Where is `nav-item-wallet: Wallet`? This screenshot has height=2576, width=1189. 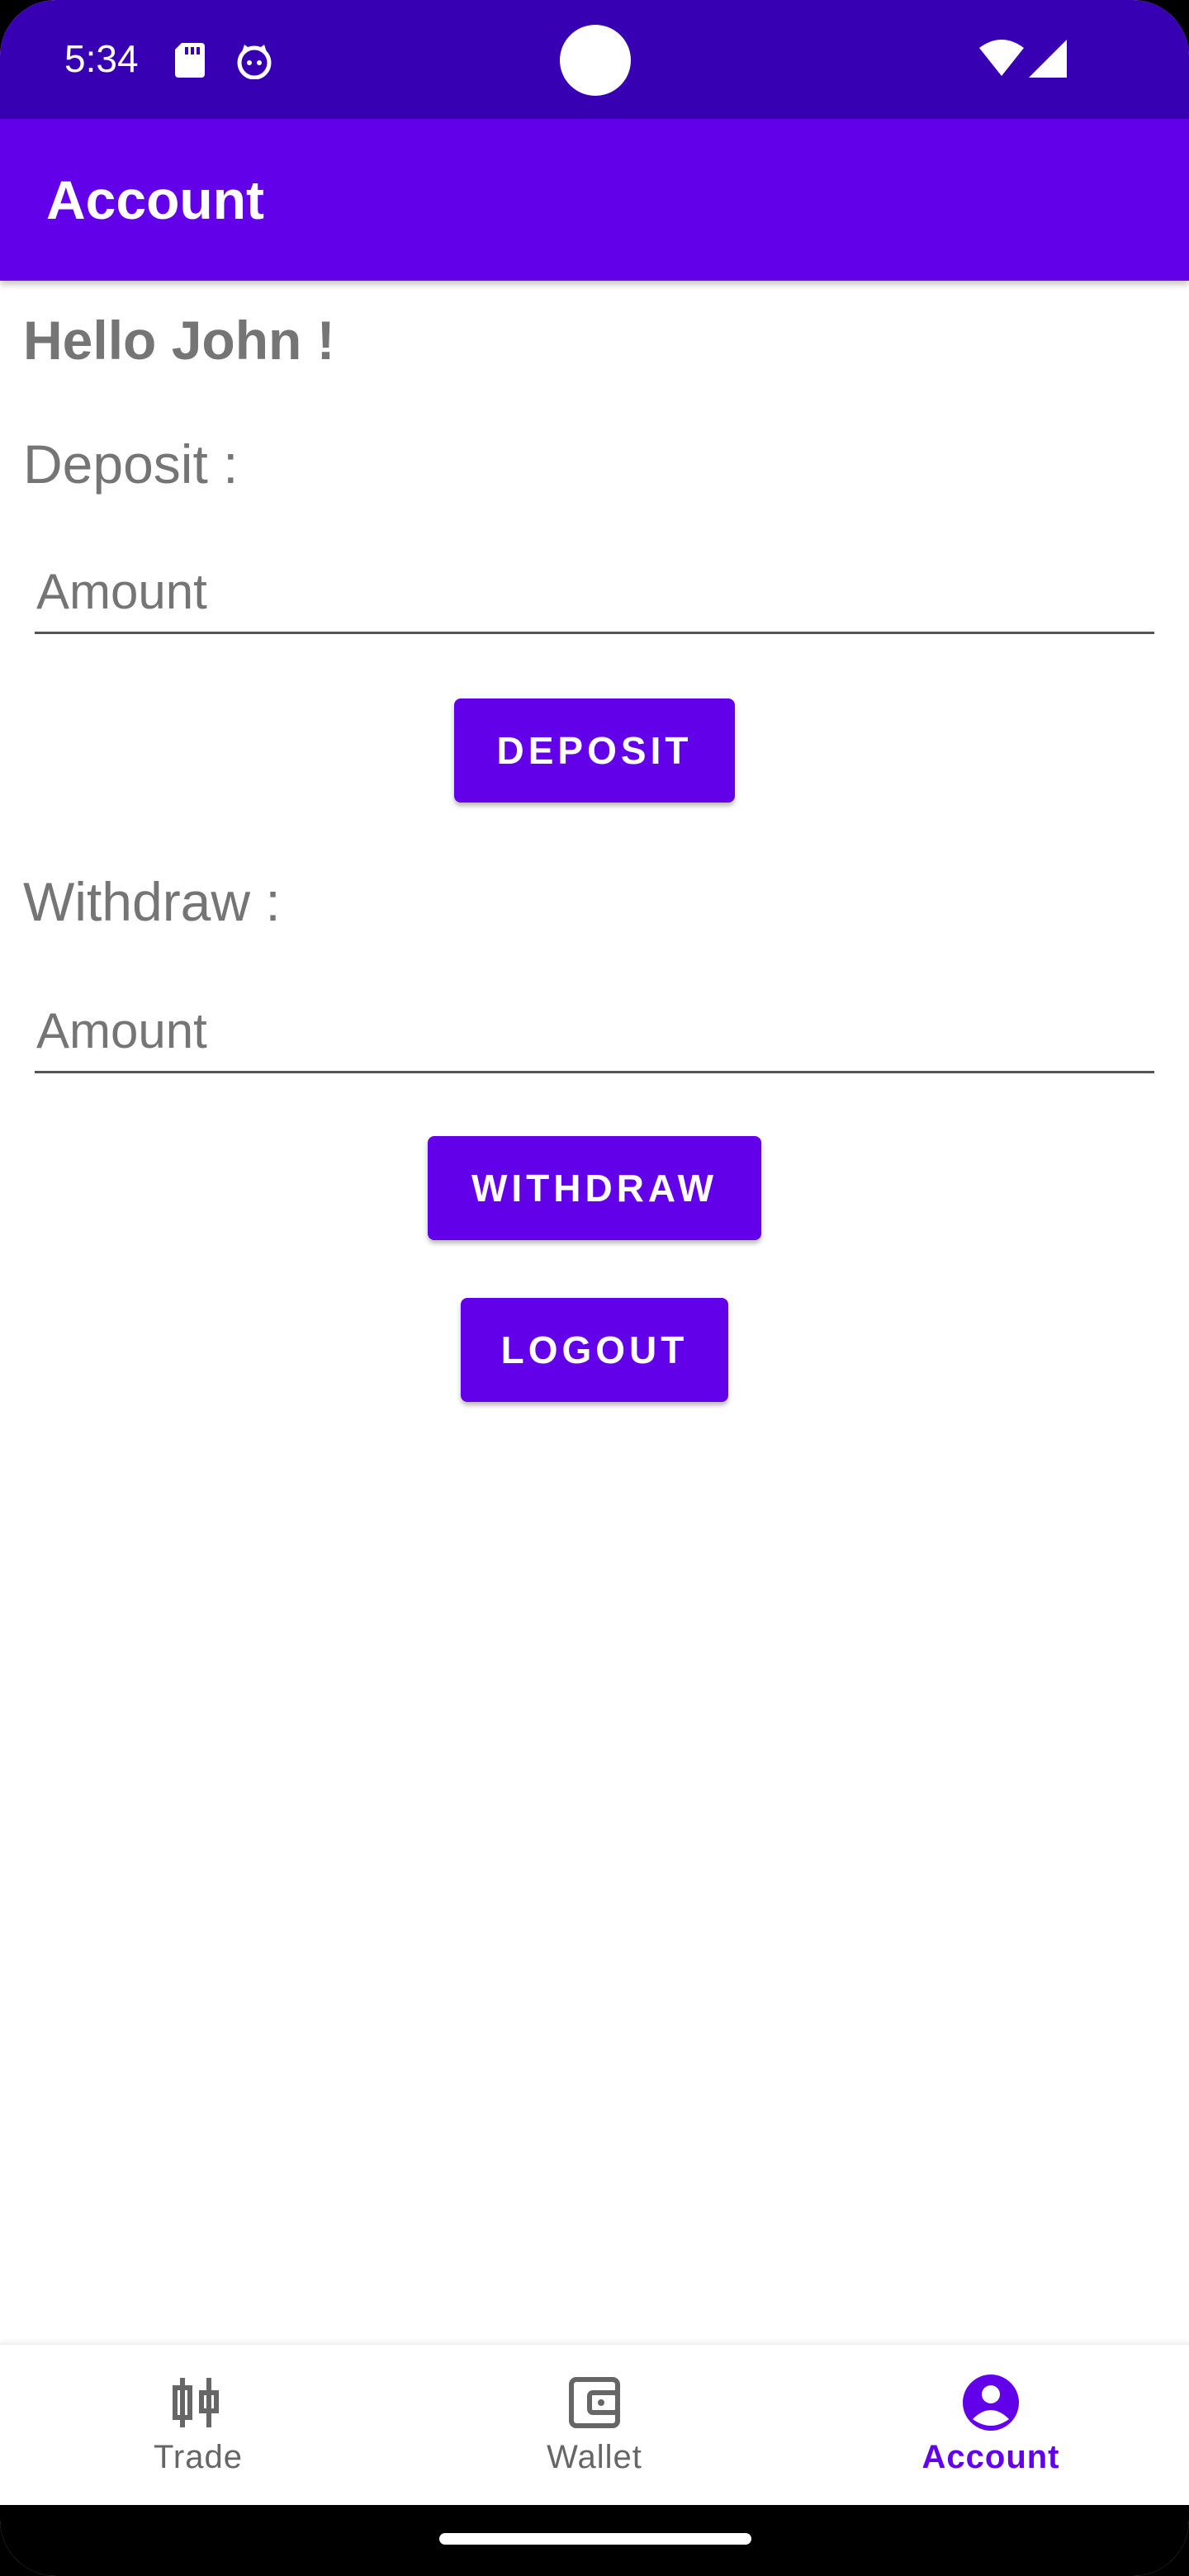
nav-item-wallet: Wallet is located at coordinates (594, 2426).